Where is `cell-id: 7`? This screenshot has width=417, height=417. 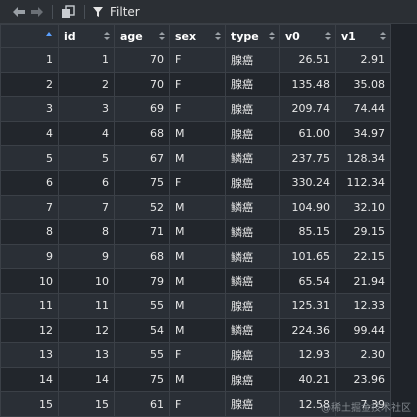
cell-id: 7 is located at coordinates (86, 207).